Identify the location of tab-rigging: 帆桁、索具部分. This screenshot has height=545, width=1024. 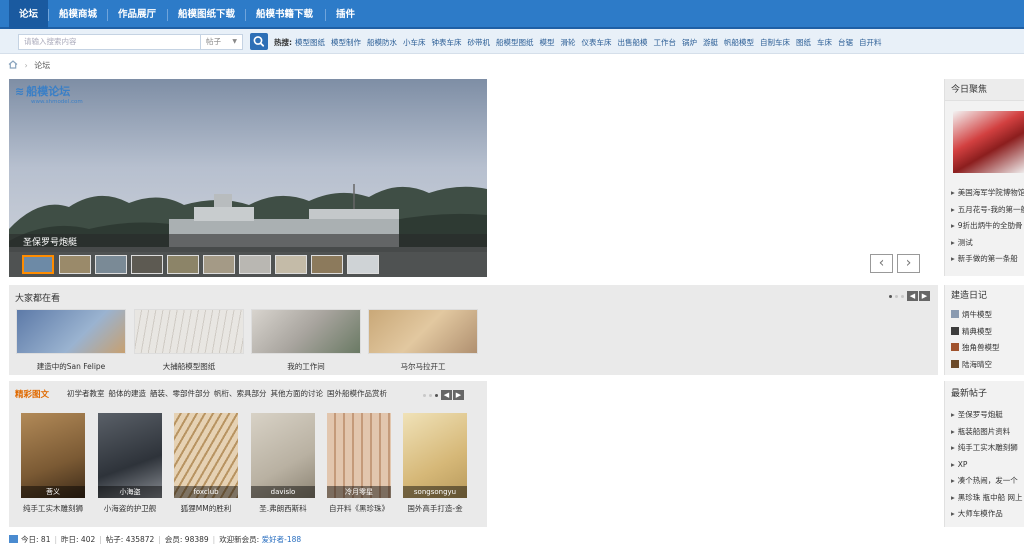
(240, 393).